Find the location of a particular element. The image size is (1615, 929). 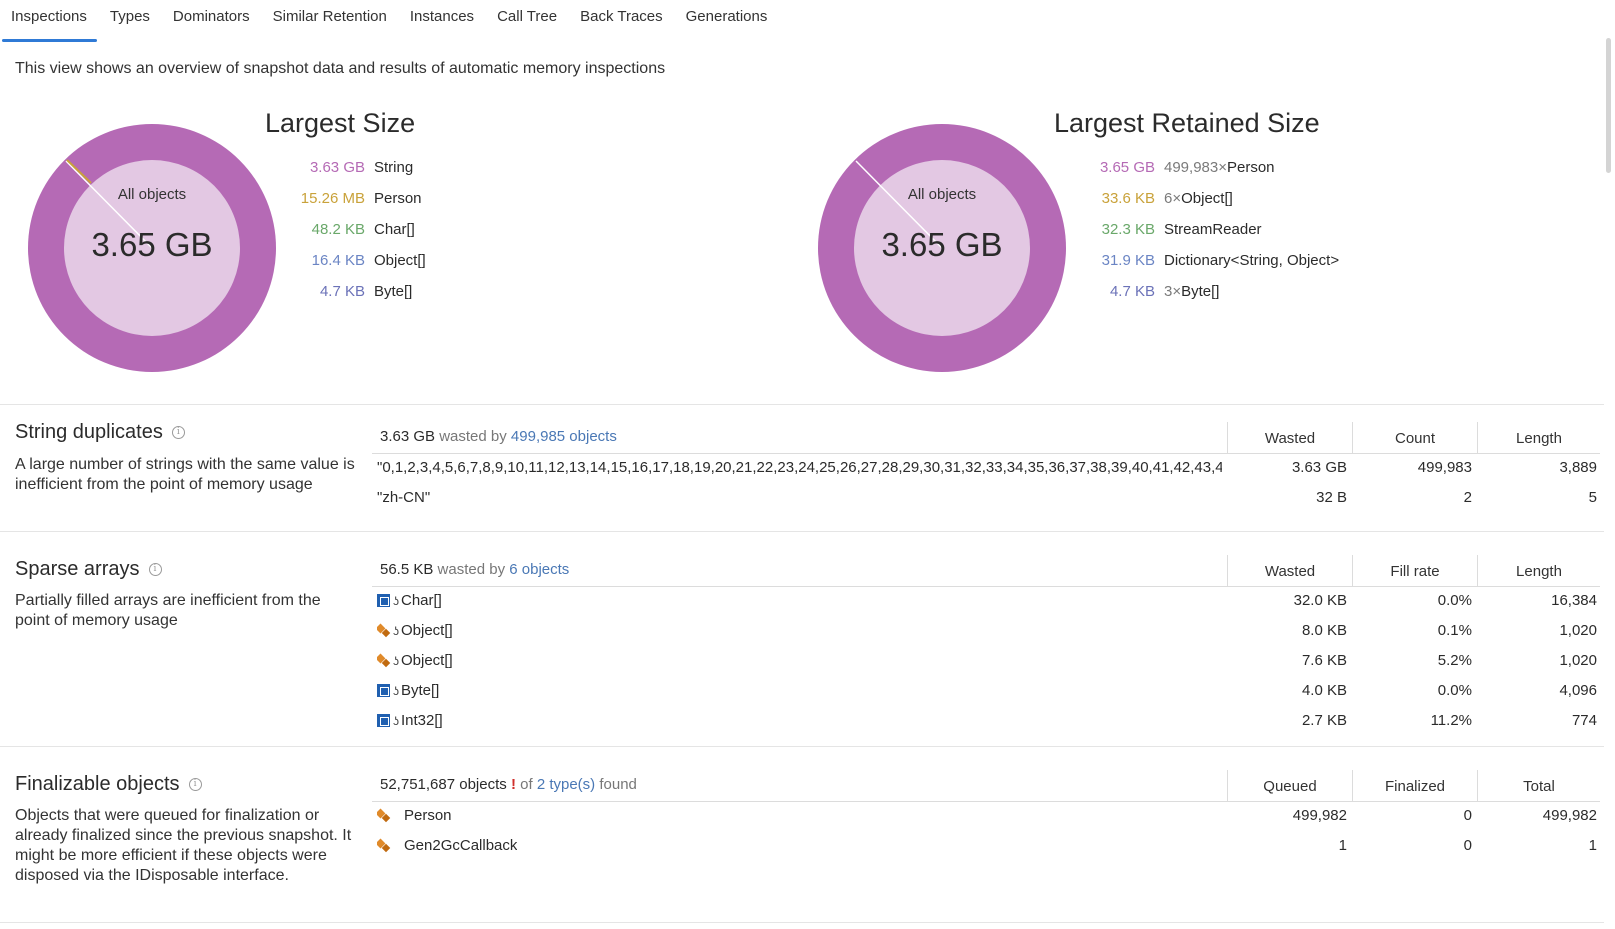

column-header-total: Total is located at coordinates (1538, 786).